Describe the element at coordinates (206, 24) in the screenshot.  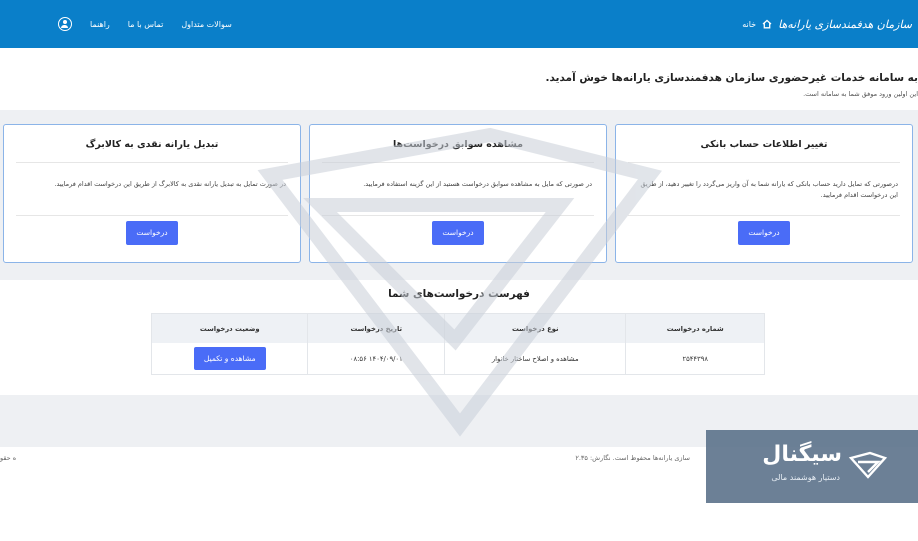
I see `nav-link-faq: سوالات متداول` at that location.